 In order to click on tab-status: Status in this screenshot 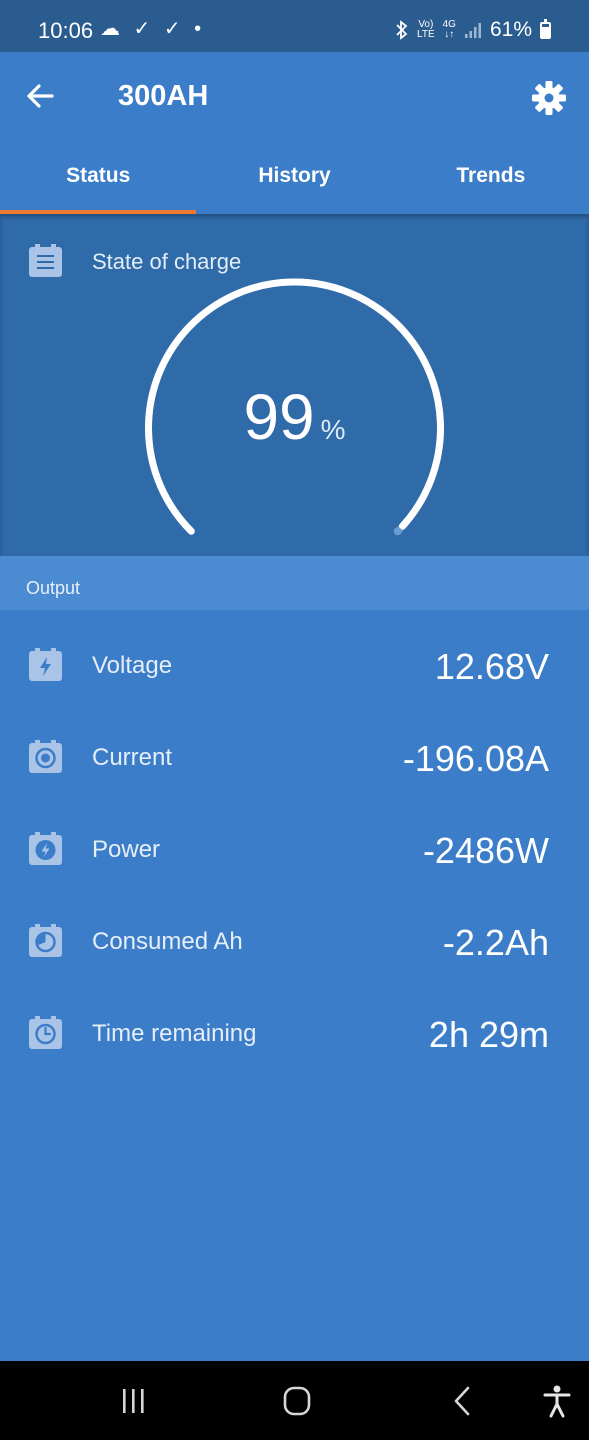, I will do `click(98, 181)`.